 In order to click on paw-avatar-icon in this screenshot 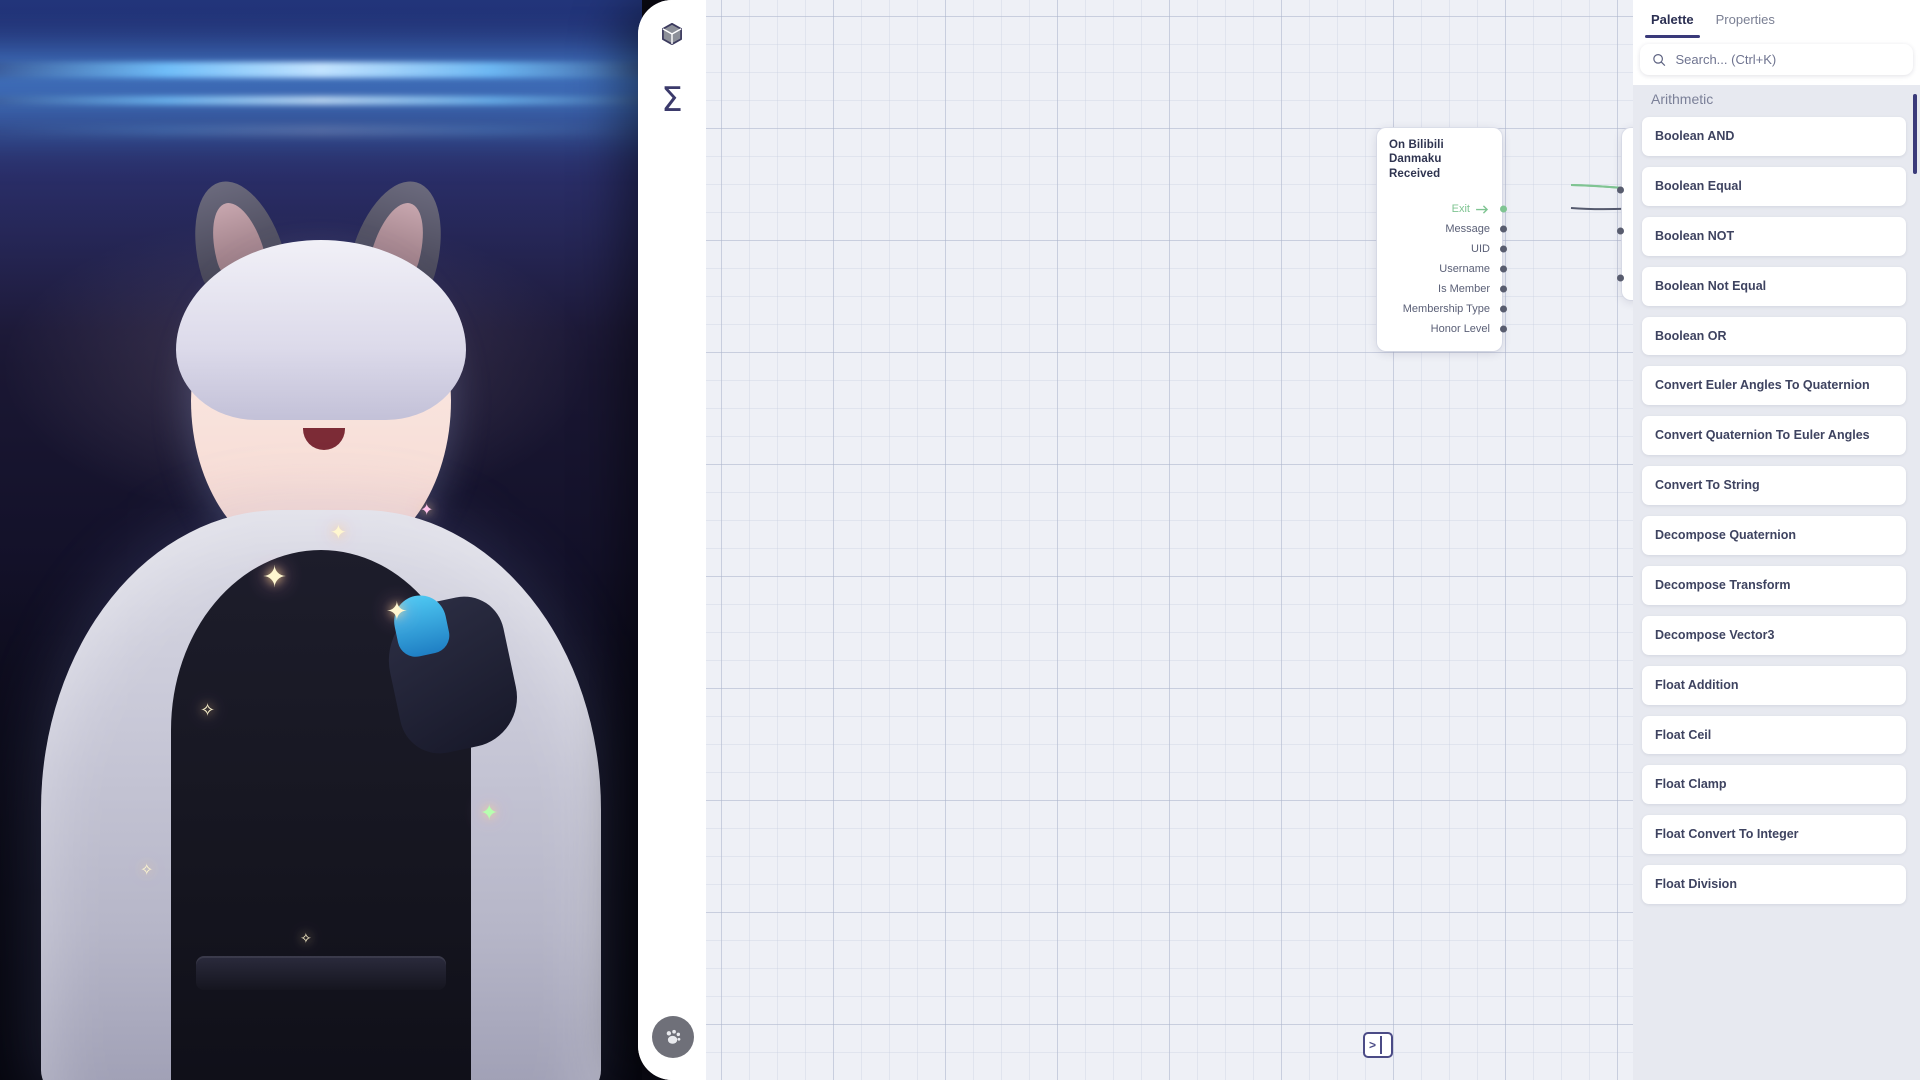, I will do `click(673, 1037)`.